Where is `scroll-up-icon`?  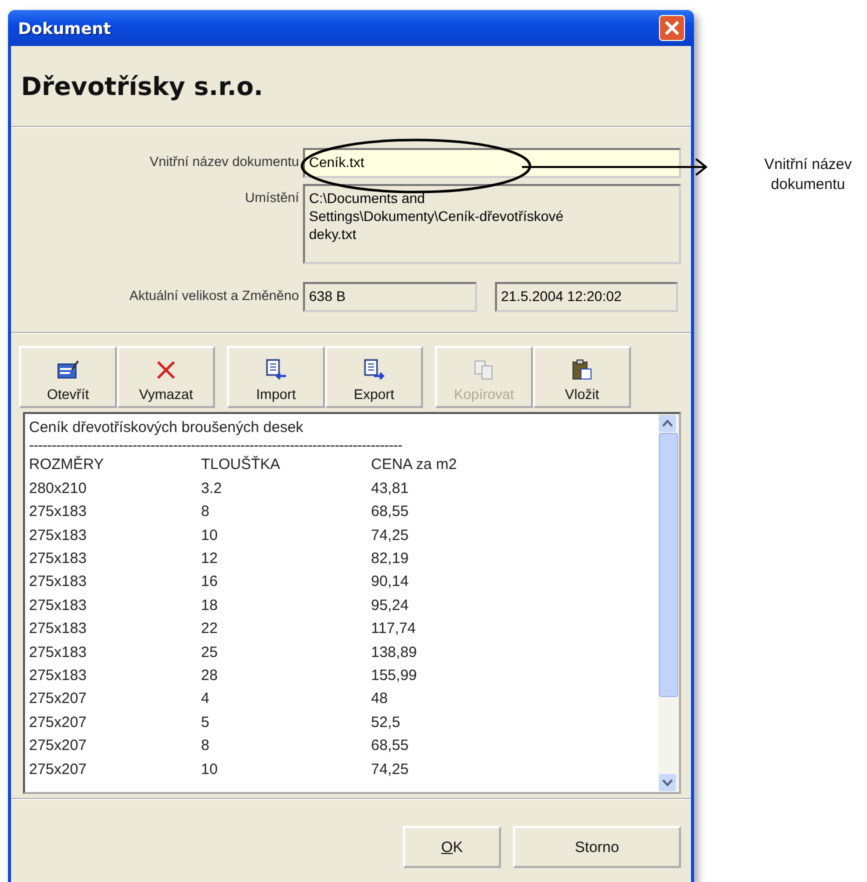 scroll-up-icon is located at coordinates (667, 423).